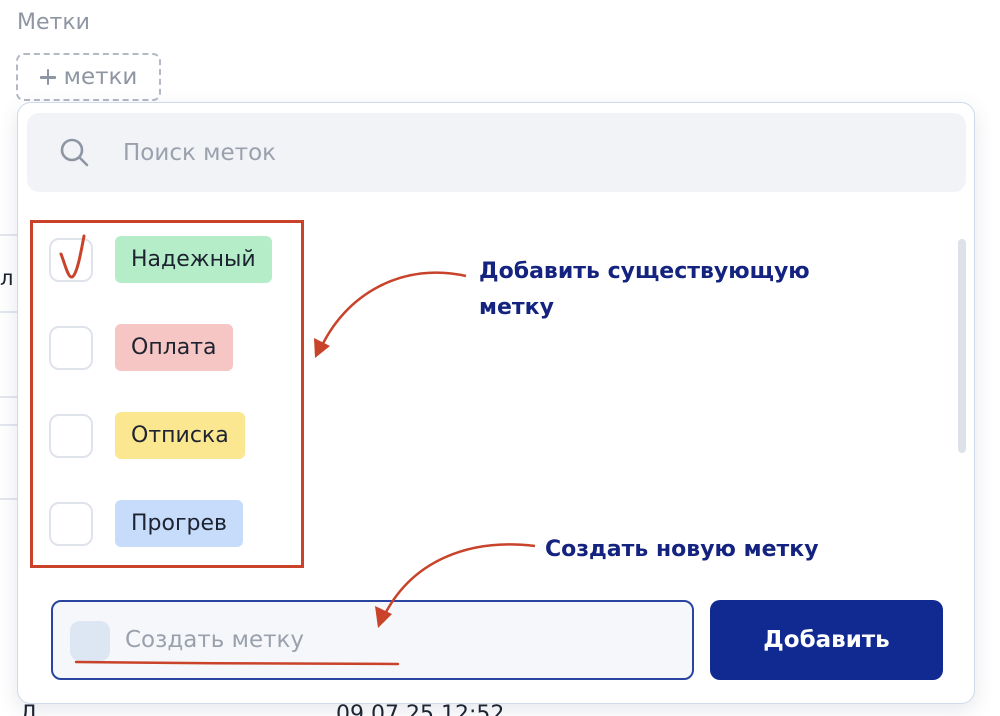  Describe the element at coordinates (47, 77) in the screenshot. I see `plus-icon` at that location.